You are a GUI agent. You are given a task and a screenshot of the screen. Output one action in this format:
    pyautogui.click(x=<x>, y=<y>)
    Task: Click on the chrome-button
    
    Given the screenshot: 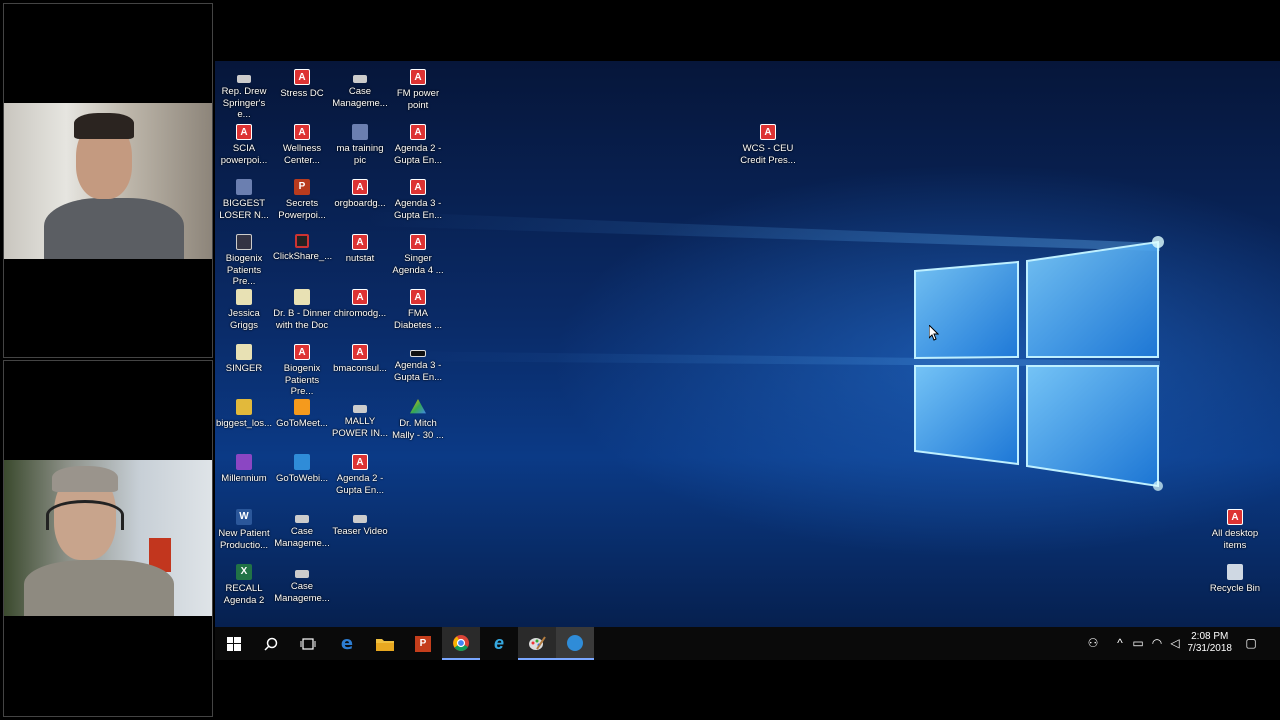 What is the action you would take?
    pyautogui.click(x=461, y=643)
    